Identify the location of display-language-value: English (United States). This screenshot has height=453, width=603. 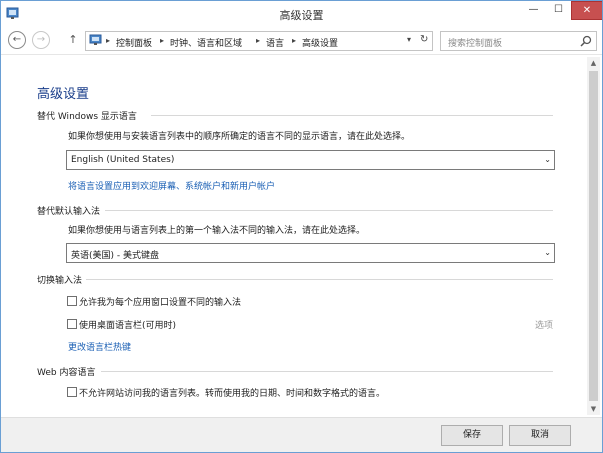
(123, 160).